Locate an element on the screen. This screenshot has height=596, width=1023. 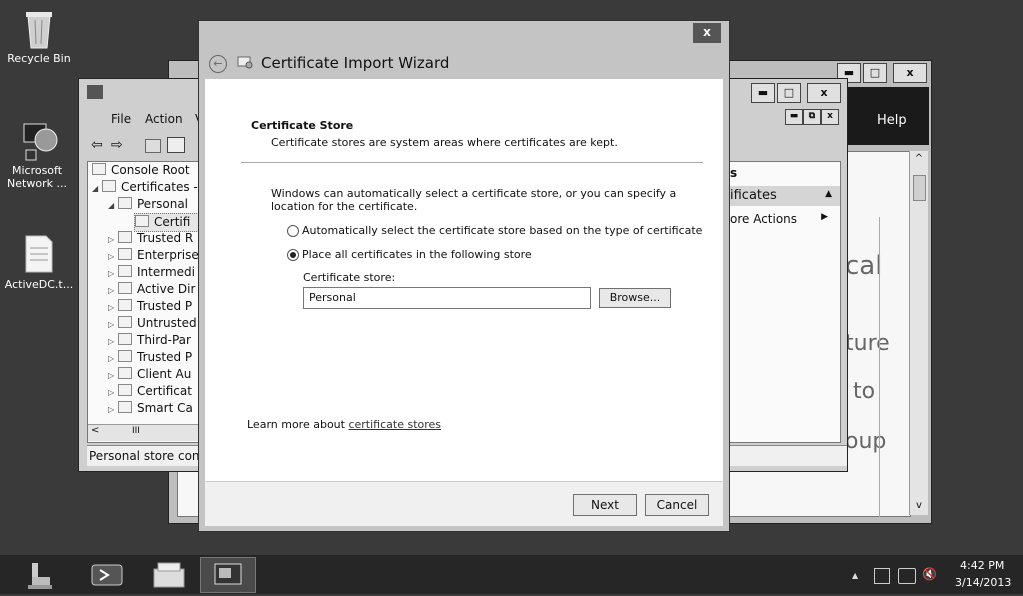
radio-place-in-store is located at coordinates (293, 255).